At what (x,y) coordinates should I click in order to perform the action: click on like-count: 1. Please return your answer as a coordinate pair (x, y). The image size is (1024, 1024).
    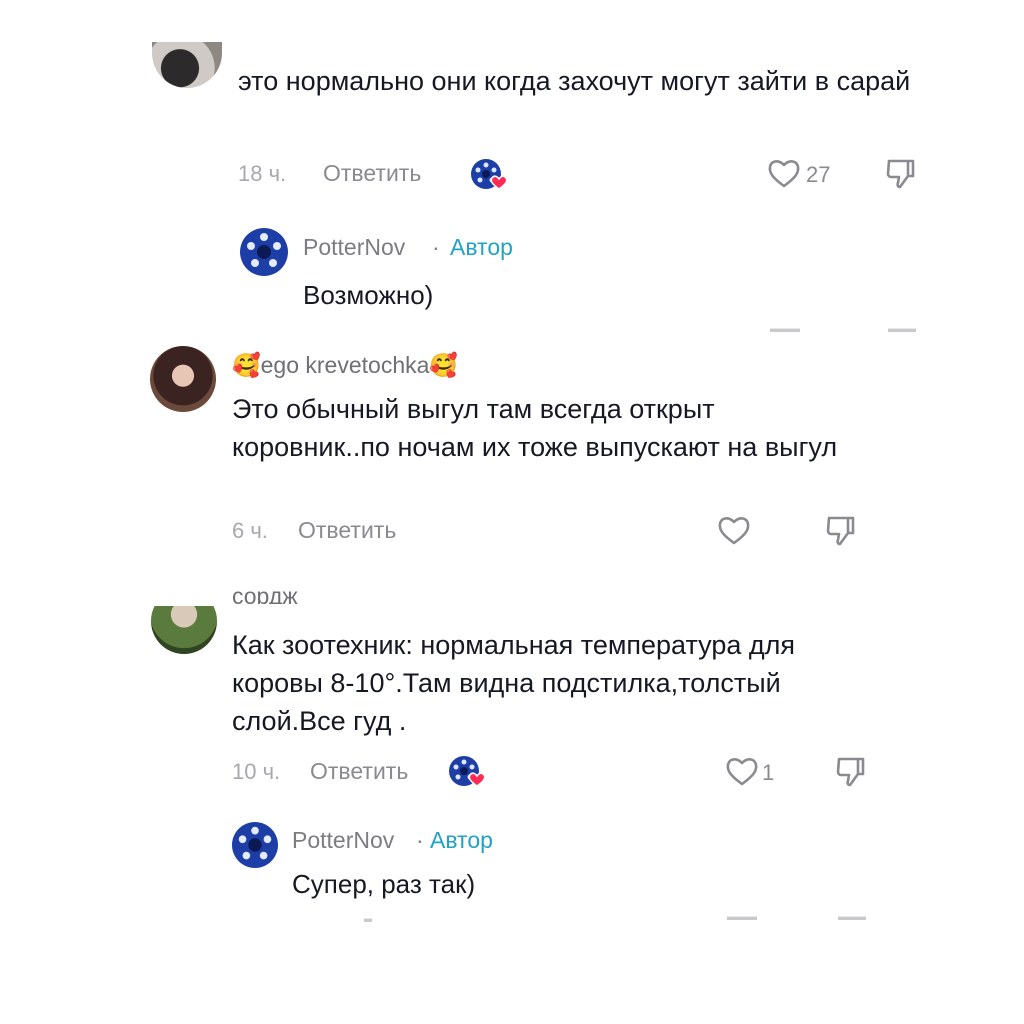
    Looking at the image, I should click on (768, 772).